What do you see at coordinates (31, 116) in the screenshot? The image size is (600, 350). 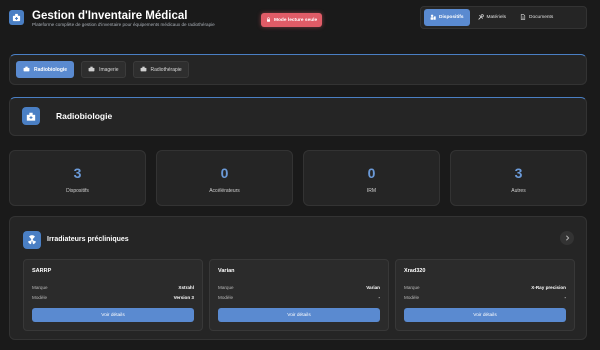 I see `hospital-icon` at bounding box center [31, 116].